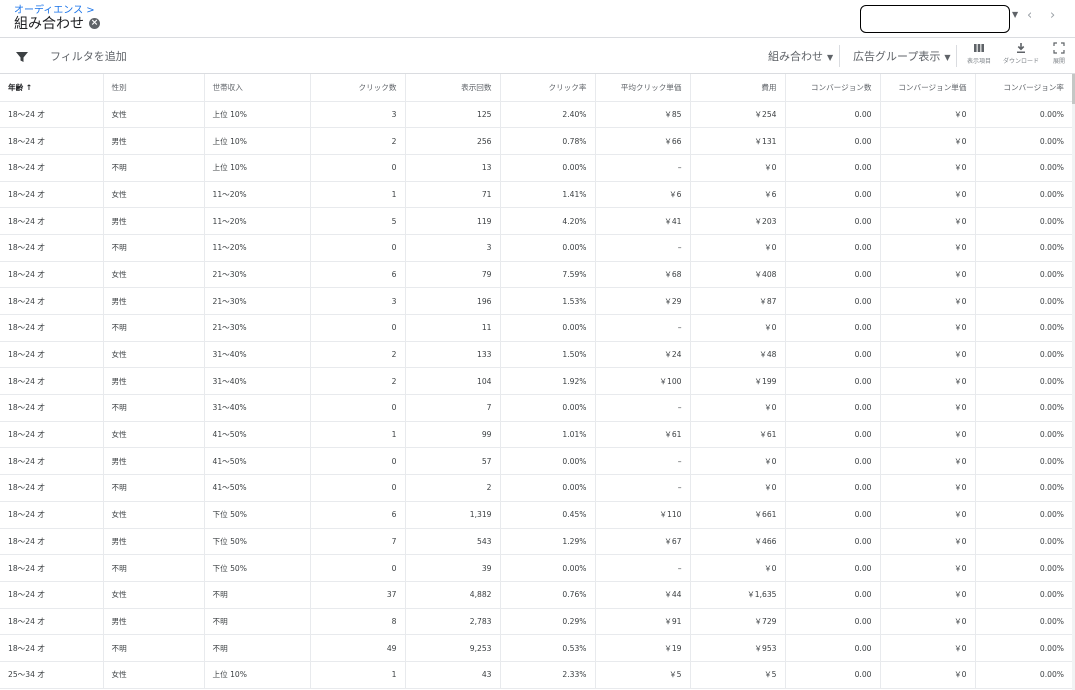  What do you see at coordinates (979, 53) in the screenshot?
I see `columns-button: 表示項目` at bounding box center [979, 53].